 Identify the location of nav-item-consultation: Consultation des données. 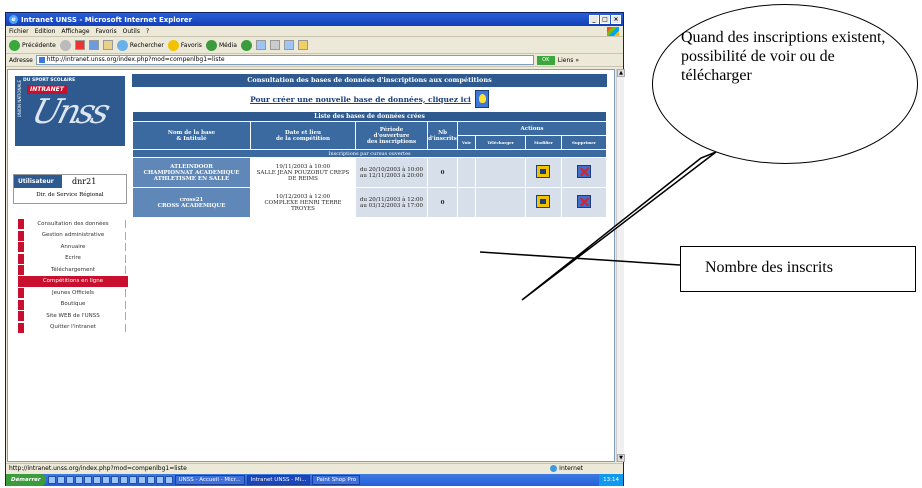
(73, 224).